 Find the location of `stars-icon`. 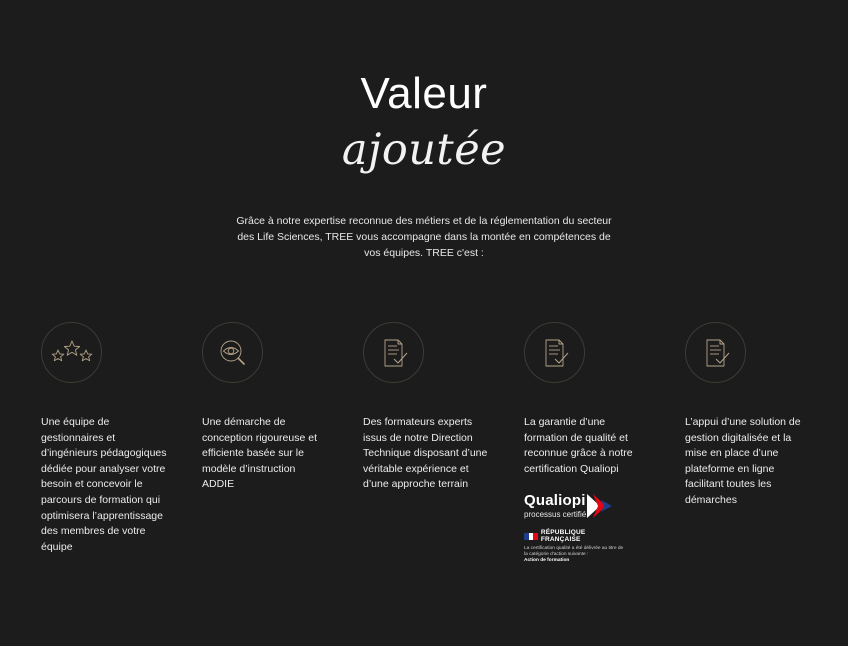

stars-icon is located at coordinates (71, 350).